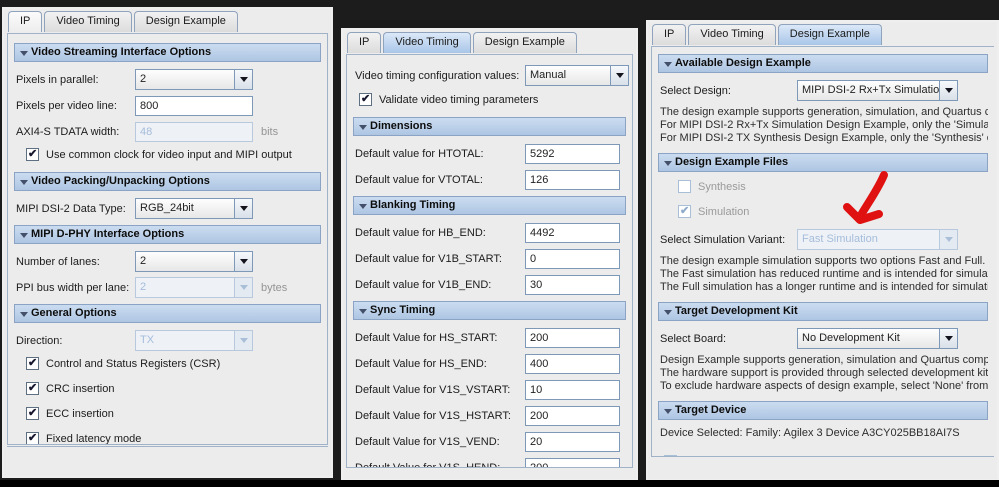 Image resolution: width=999 pixels, height=487 pixels. I want to click on tdata-width-row: AXI4-S TDATA width: 48 bits, so click(168, 131).